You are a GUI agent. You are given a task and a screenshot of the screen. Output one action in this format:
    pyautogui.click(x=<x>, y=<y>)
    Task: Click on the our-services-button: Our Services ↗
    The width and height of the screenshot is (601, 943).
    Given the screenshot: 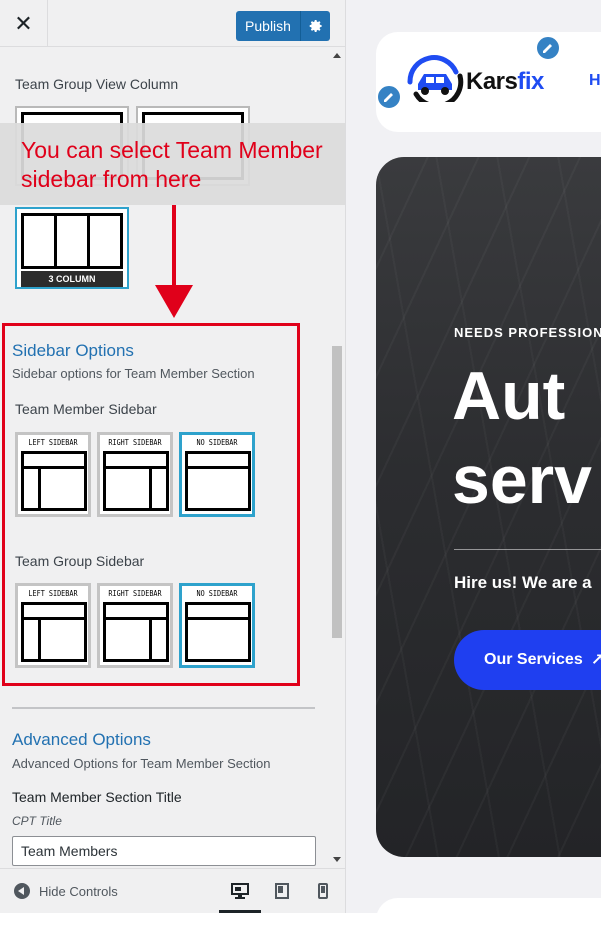 What is the action you would take?
    pyautogui.click(x=527, y=660)
    